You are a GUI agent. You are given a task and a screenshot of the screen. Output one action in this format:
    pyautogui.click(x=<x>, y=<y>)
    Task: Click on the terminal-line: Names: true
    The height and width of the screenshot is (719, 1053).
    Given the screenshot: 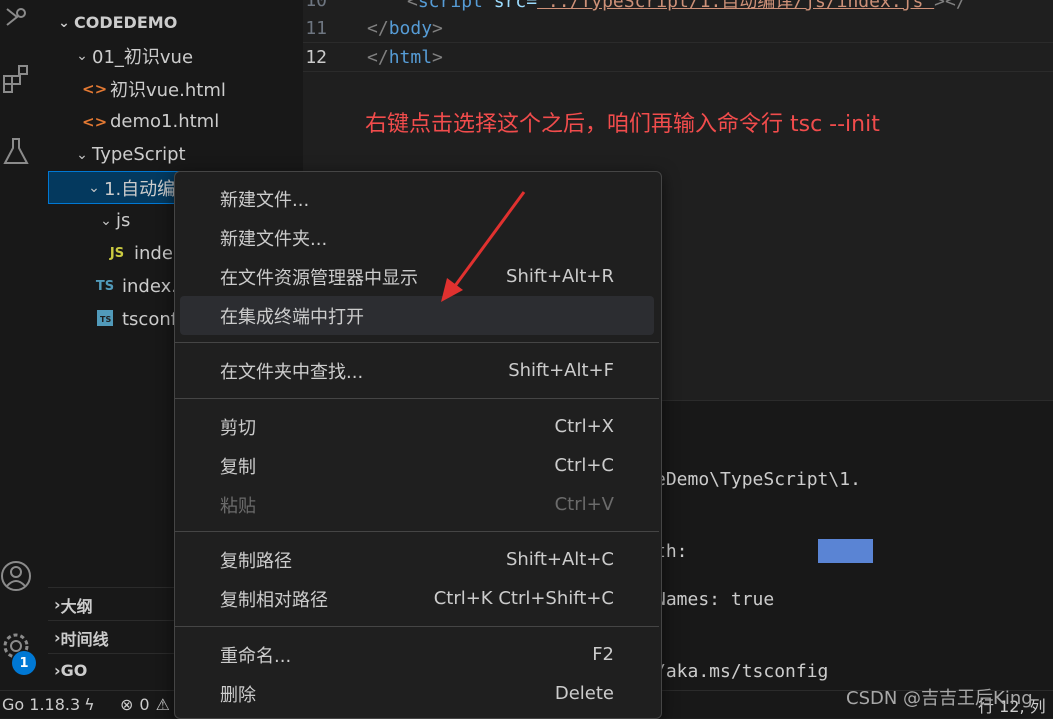 What is the action you would take?
    pyautogui.click(x=715, y=599)
    